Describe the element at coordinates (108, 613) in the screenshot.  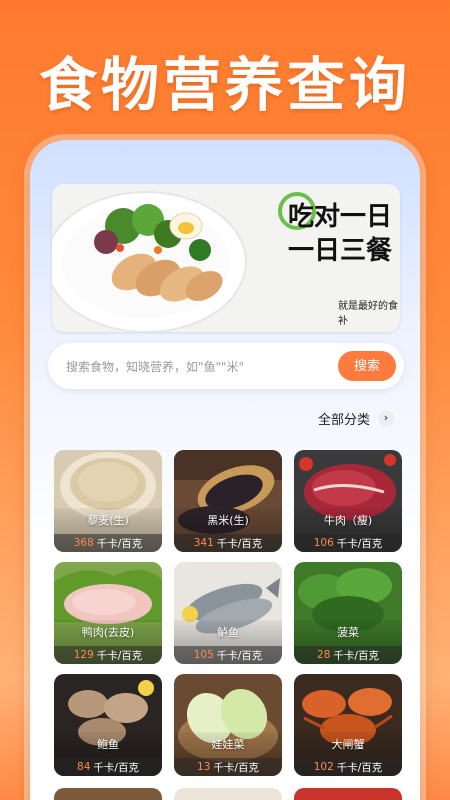
I see `food-card-duck: 鸭肉(去皮) 129 千卡/百克` at that location.